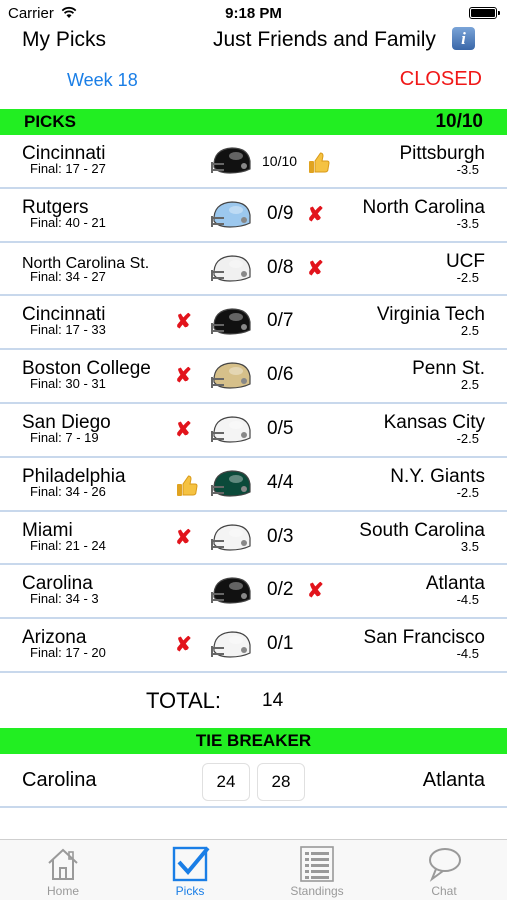 The width and height of the screenshot is (507, 900). I want to click on confidence-points: 0/2, so click(280, 590).